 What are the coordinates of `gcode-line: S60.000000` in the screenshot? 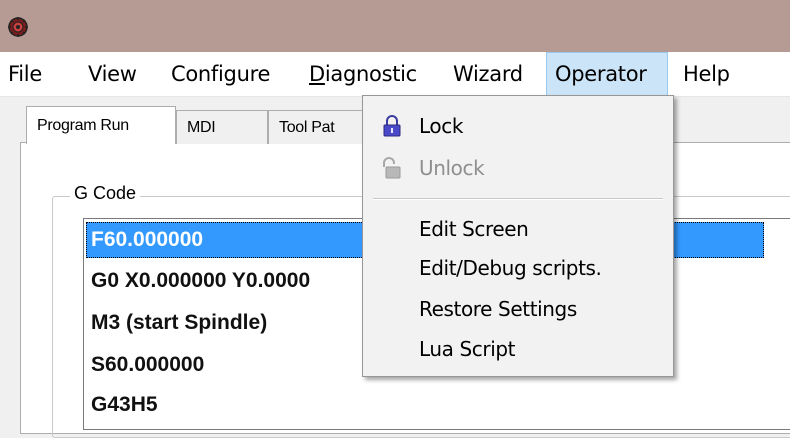 It's located at (147, 365).